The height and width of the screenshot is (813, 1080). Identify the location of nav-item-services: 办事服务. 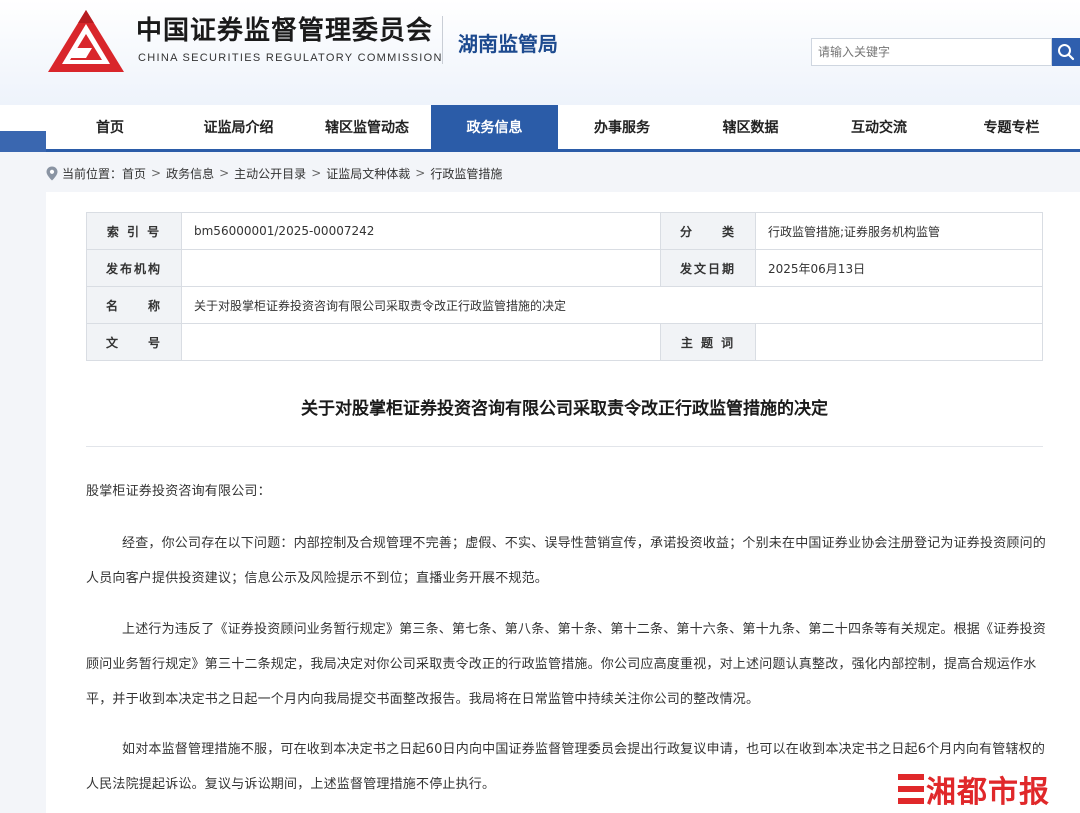
(622, 127).